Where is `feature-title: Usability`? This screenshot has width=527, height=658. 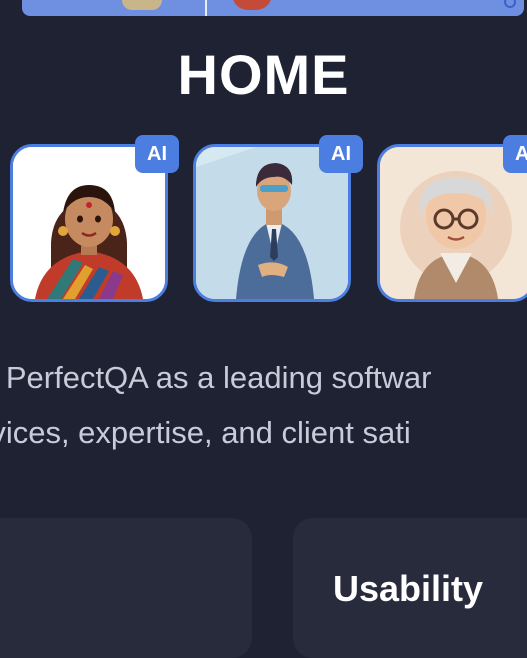 feature-title: Usability is located at coordinates (408, 588).